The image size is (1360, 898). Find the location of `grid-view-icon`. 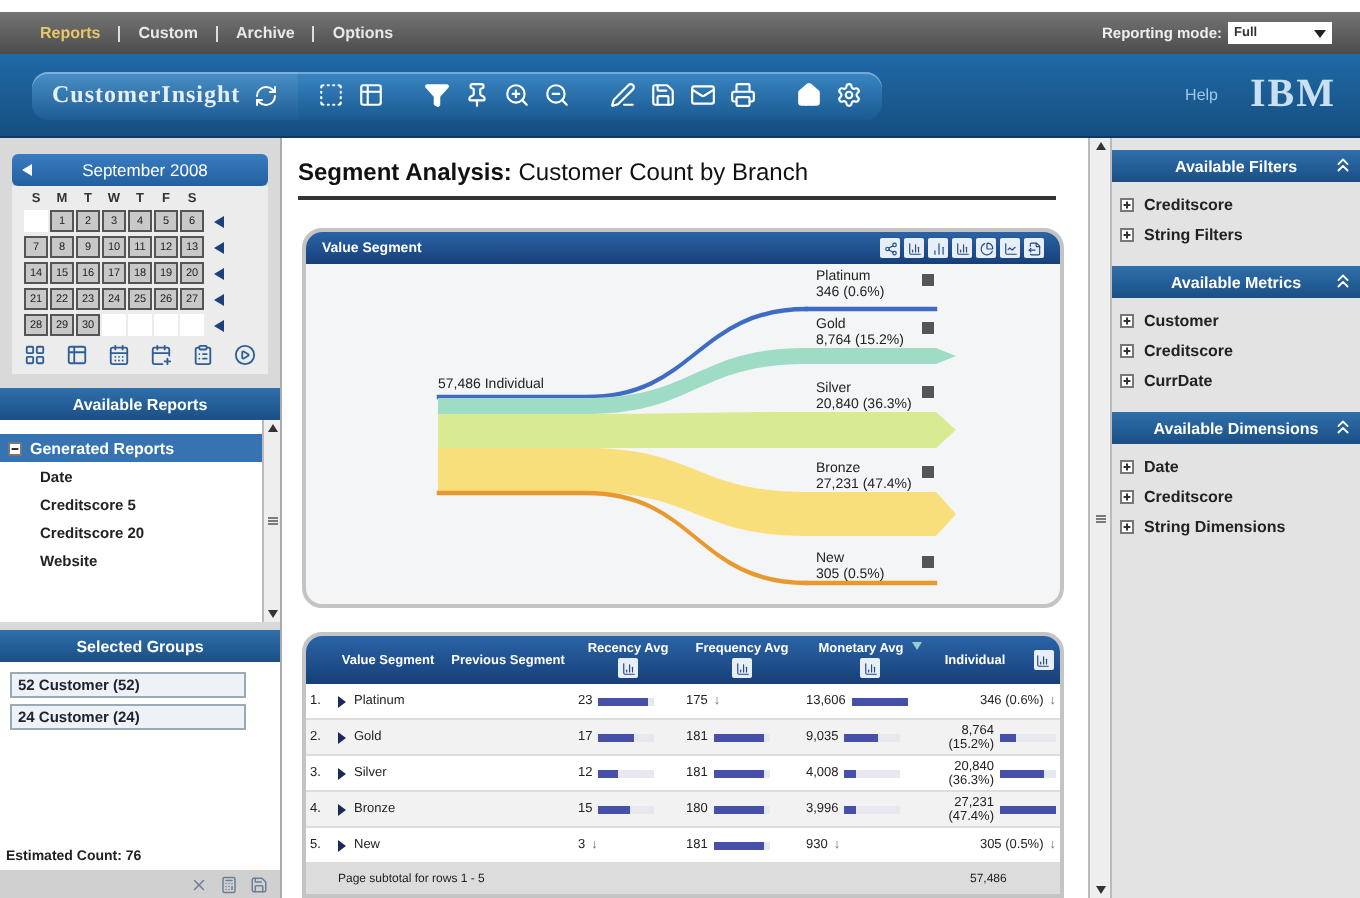

grid-view-icon is located at coordinates (77, 355).